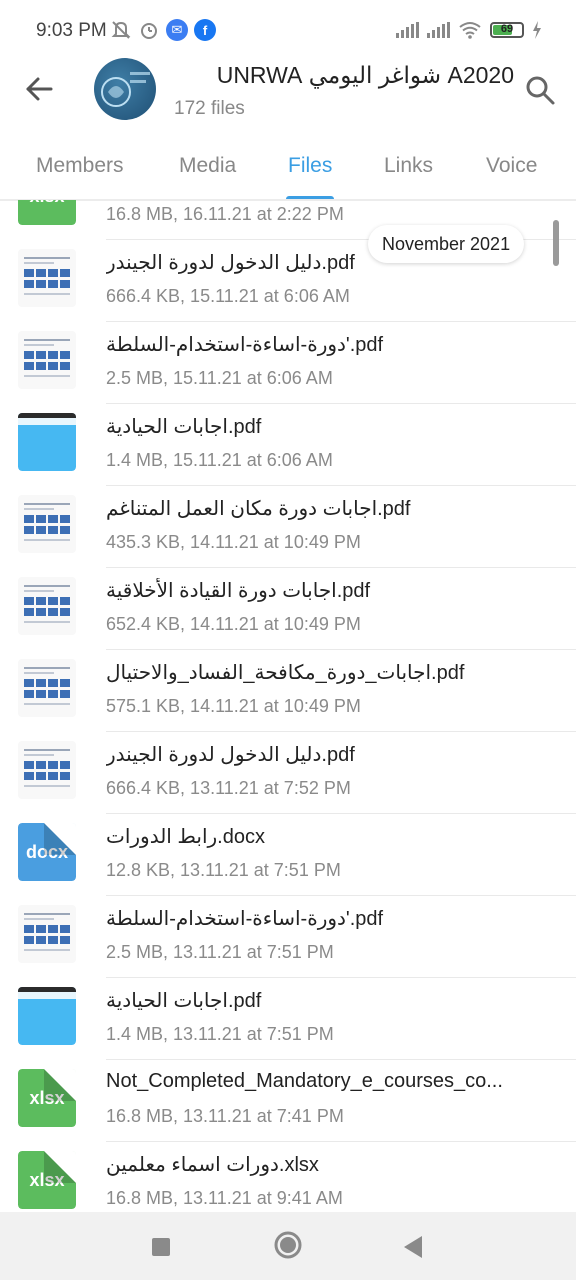  Describe the element at coordinates (365, 75) in the screenshot. I see `group-title: A2020 شواغر اليومي UNRWA` at that location.